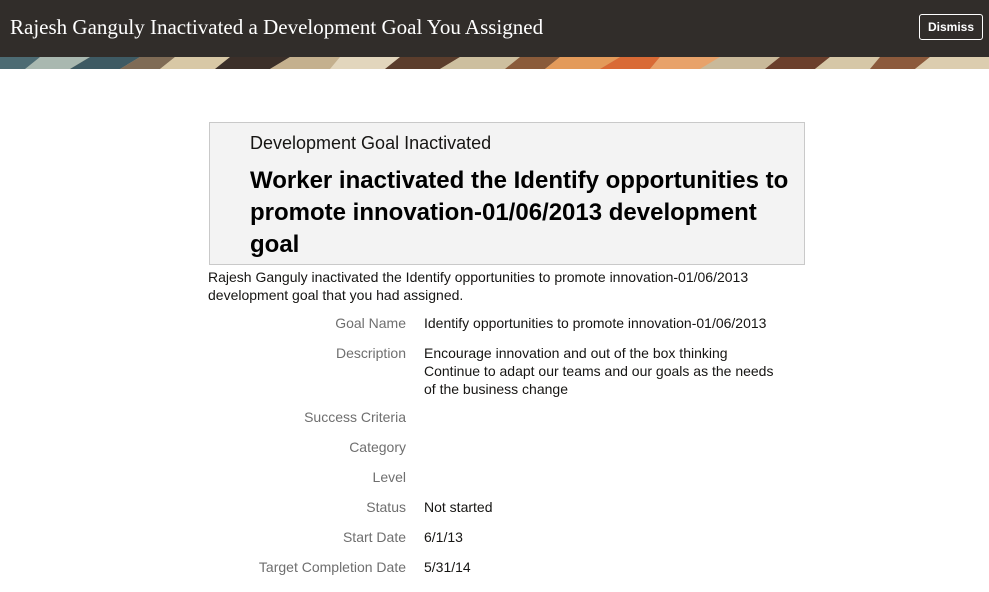 The width and height of the screenshot is (989, 592). I want to click on status-label: Status, so click(386, 507).